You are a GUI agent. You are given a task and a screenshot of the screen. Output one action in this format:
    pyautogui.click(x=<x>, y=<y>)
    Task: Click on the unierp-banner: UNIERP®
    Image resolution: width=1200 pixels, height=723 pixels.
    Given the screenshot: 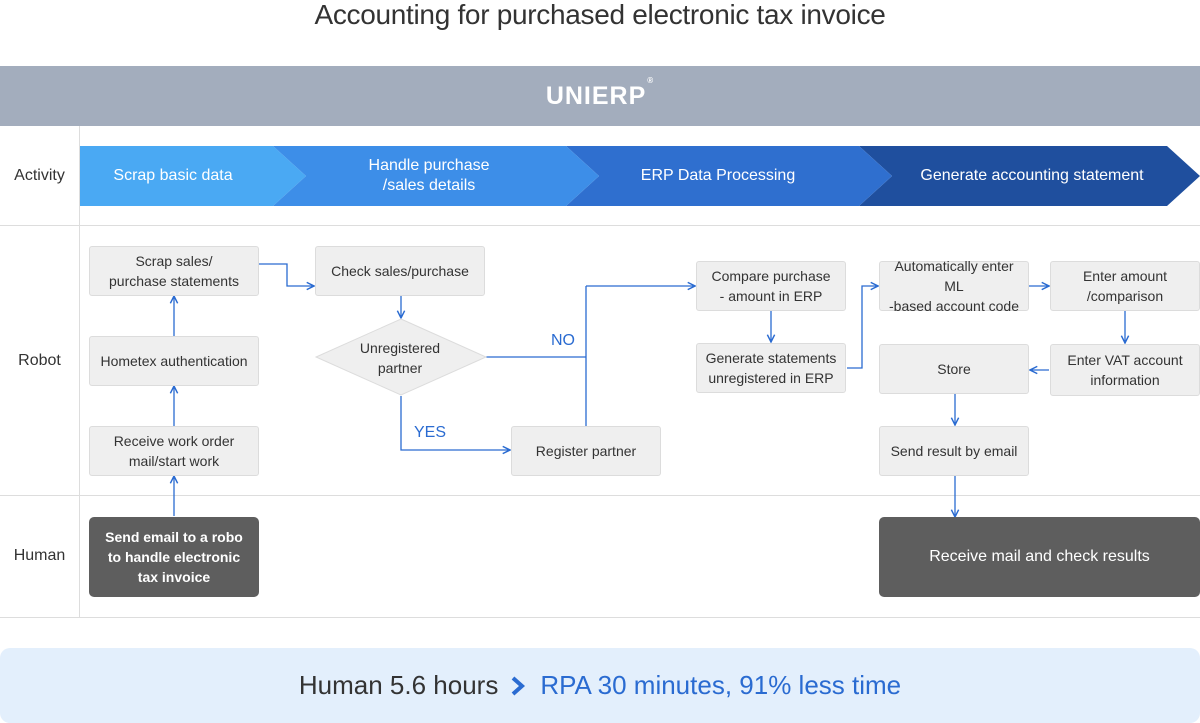 What is the action you would take?
    pyautogui.click(x=600, y=96)
    